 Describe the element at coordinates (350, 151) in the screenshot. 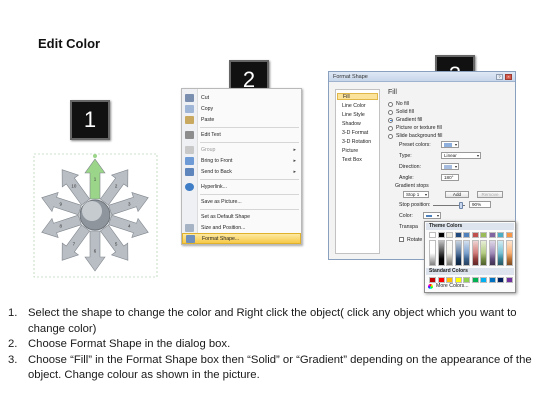

I see `nav-item-picture: Picture` at that location.